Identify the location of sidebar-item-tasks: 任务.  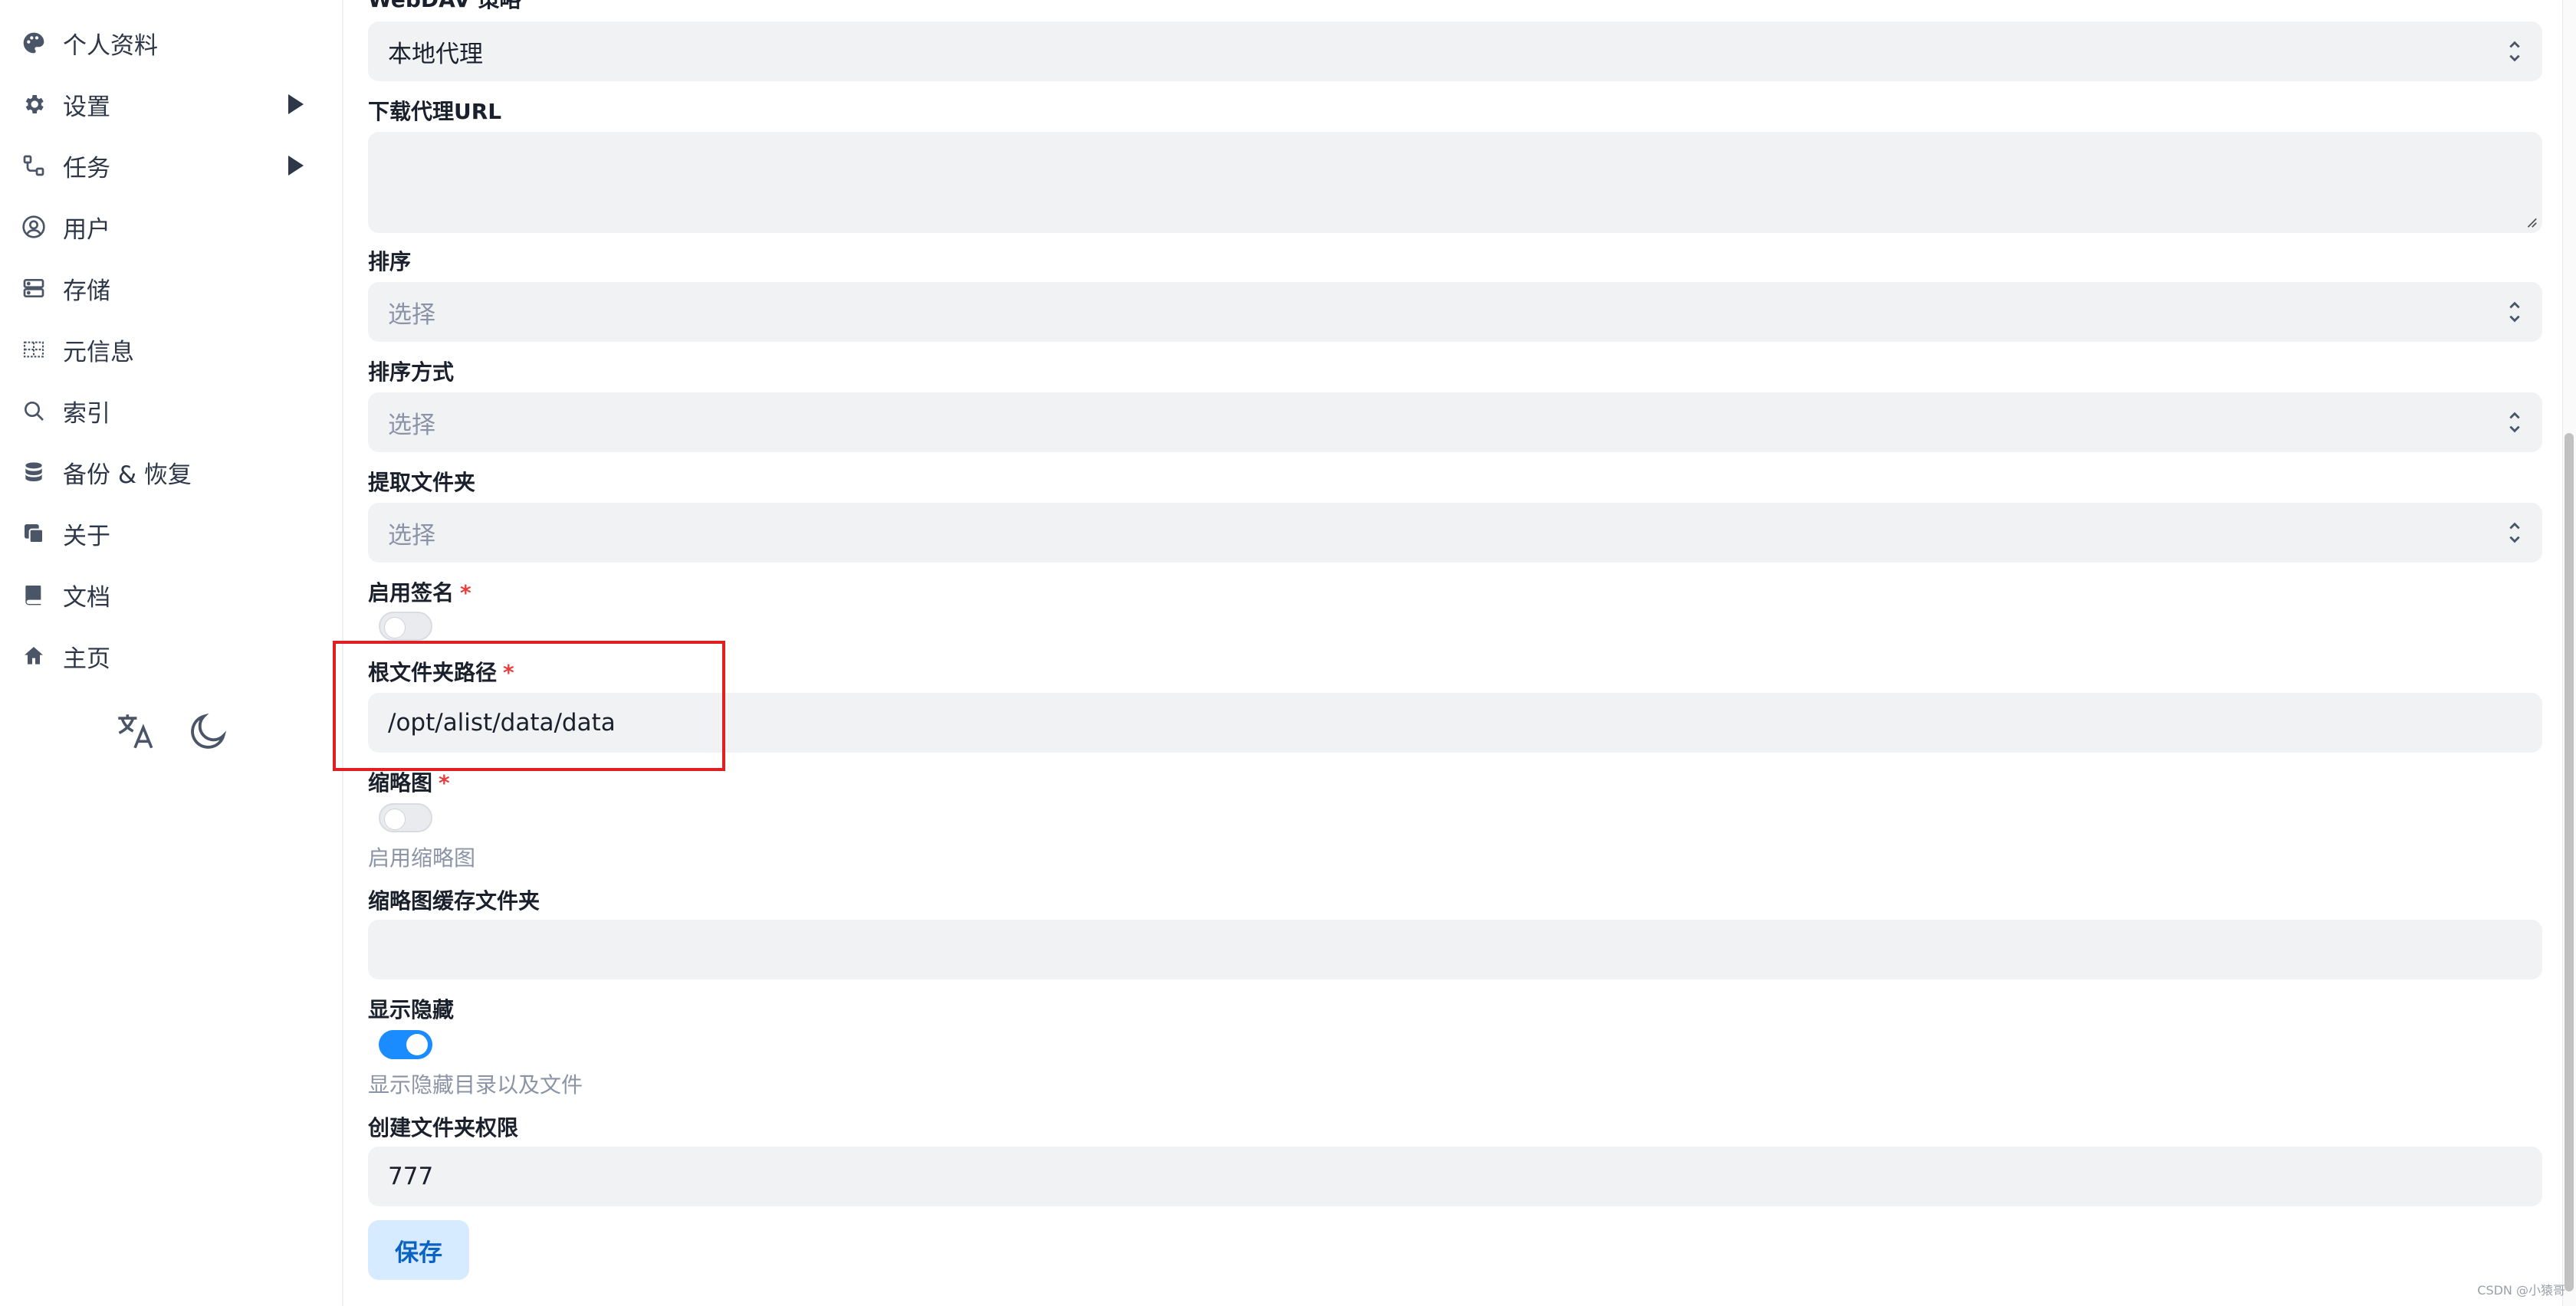
(174, 165).